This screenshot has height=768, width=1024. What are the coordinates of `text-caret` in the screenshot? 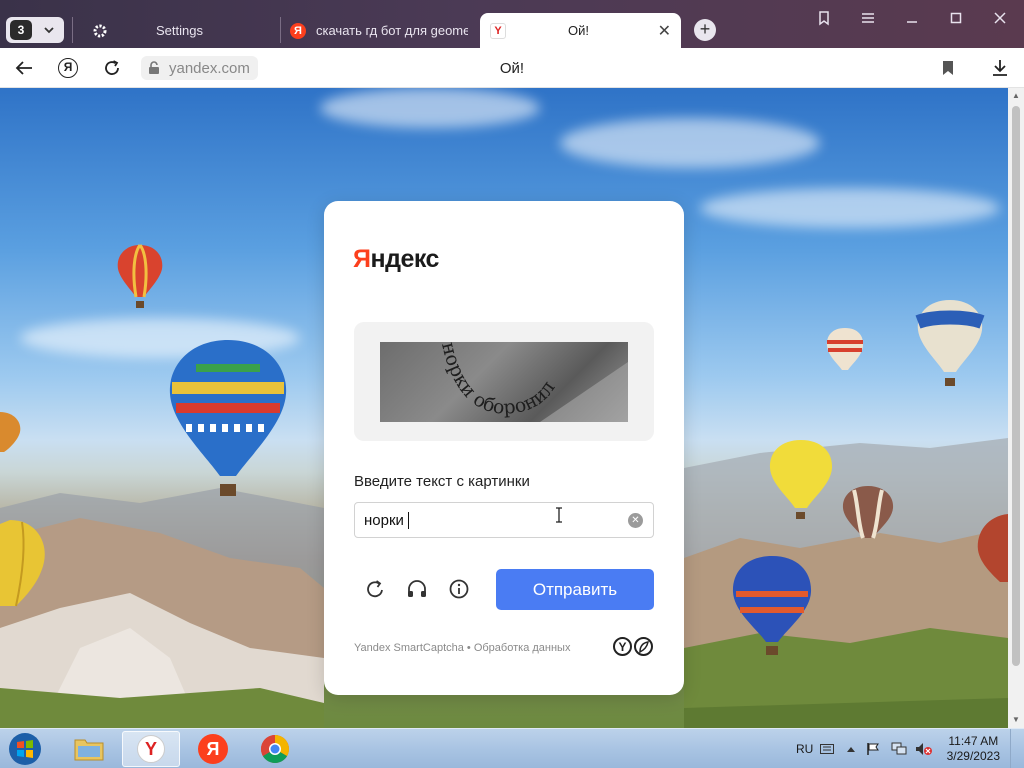 It's located at (408, 520).